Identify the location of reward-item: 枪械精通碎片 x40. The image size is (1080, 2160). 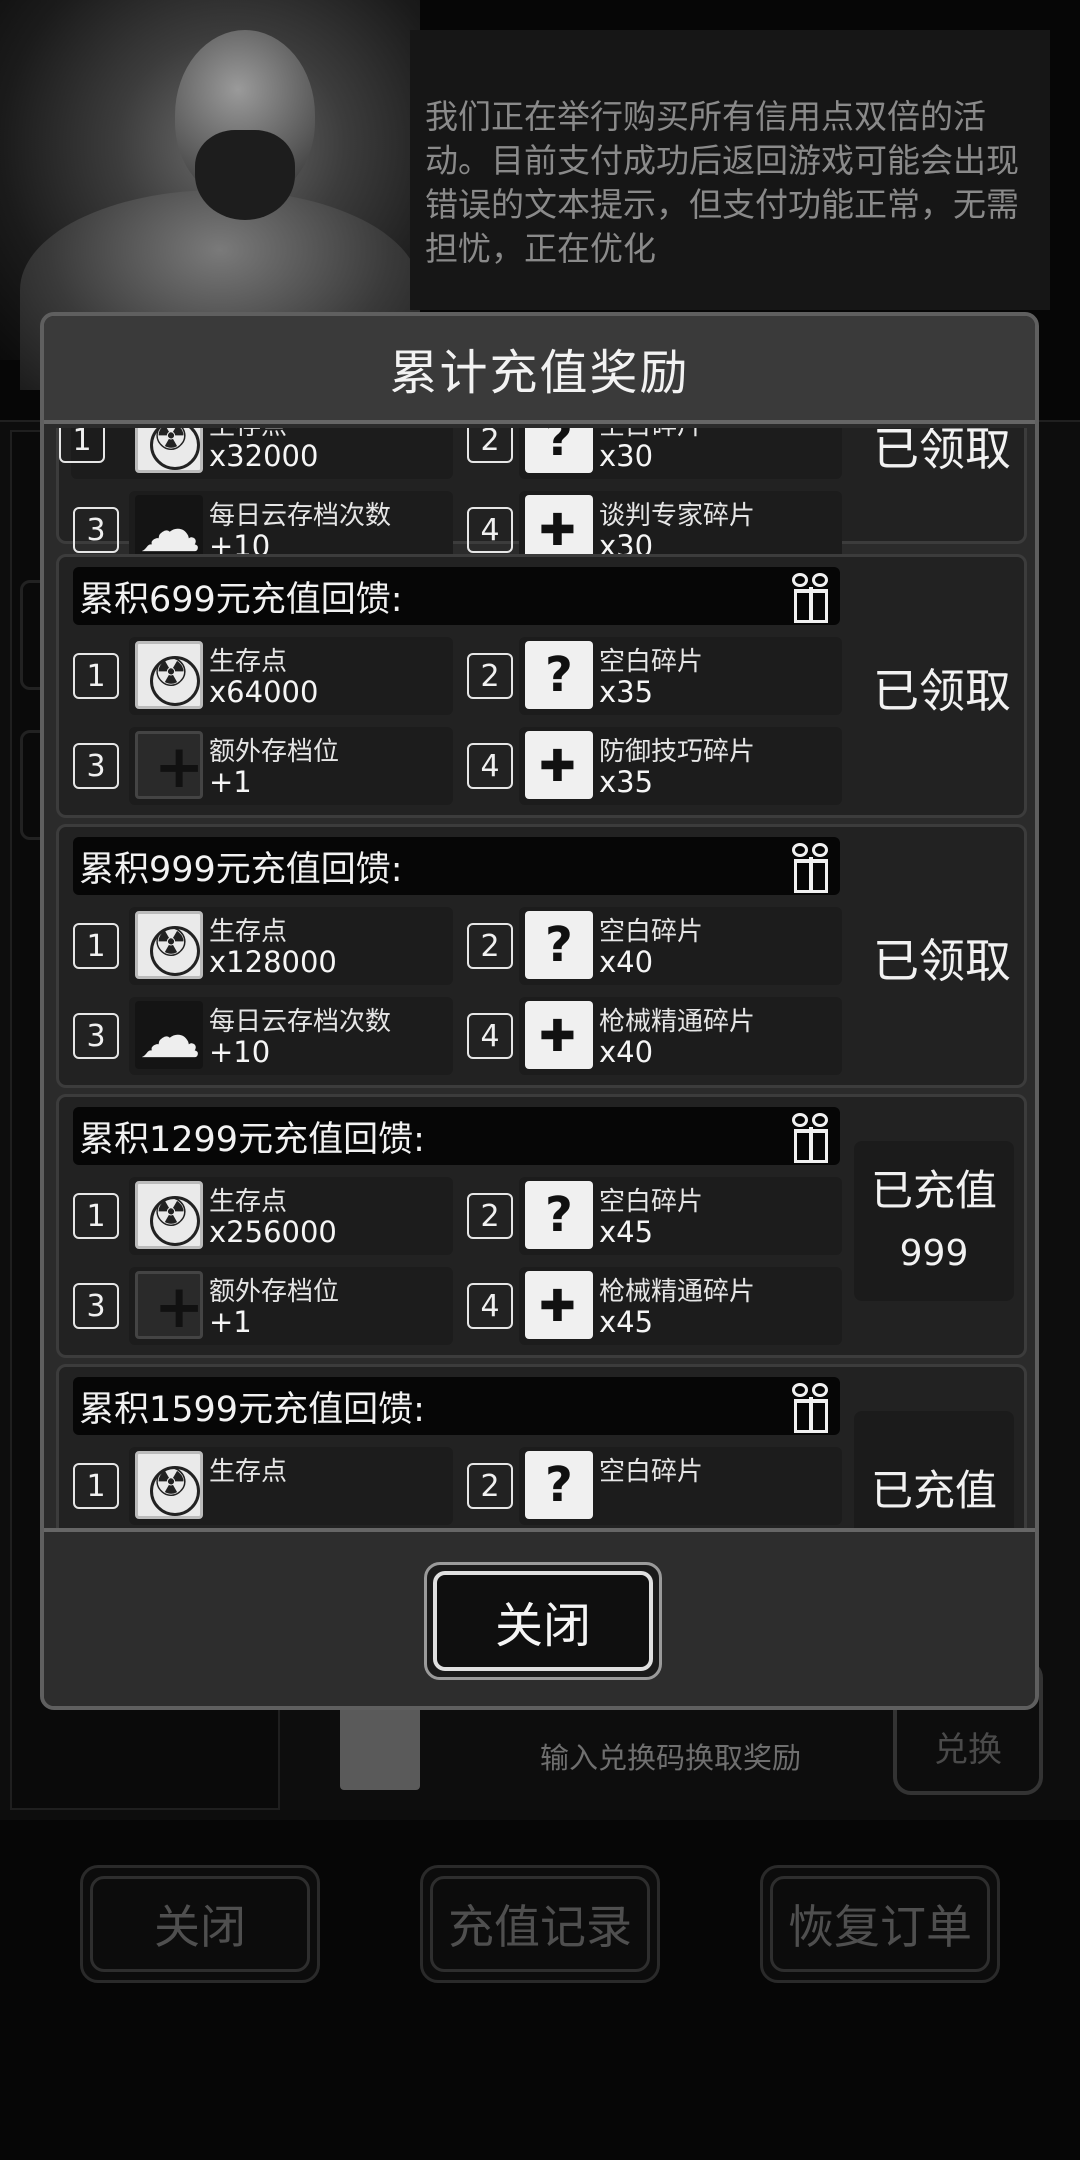
(680, 1036).